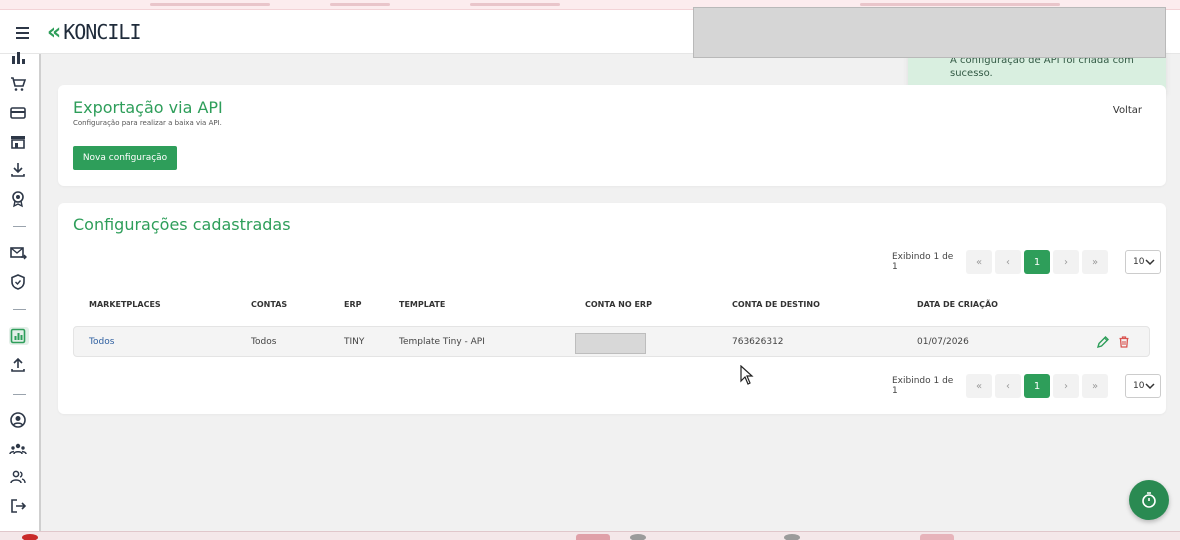  Describe the element at coordinates (929, 32) in the screenshot. I see `redacted-area` at that location.